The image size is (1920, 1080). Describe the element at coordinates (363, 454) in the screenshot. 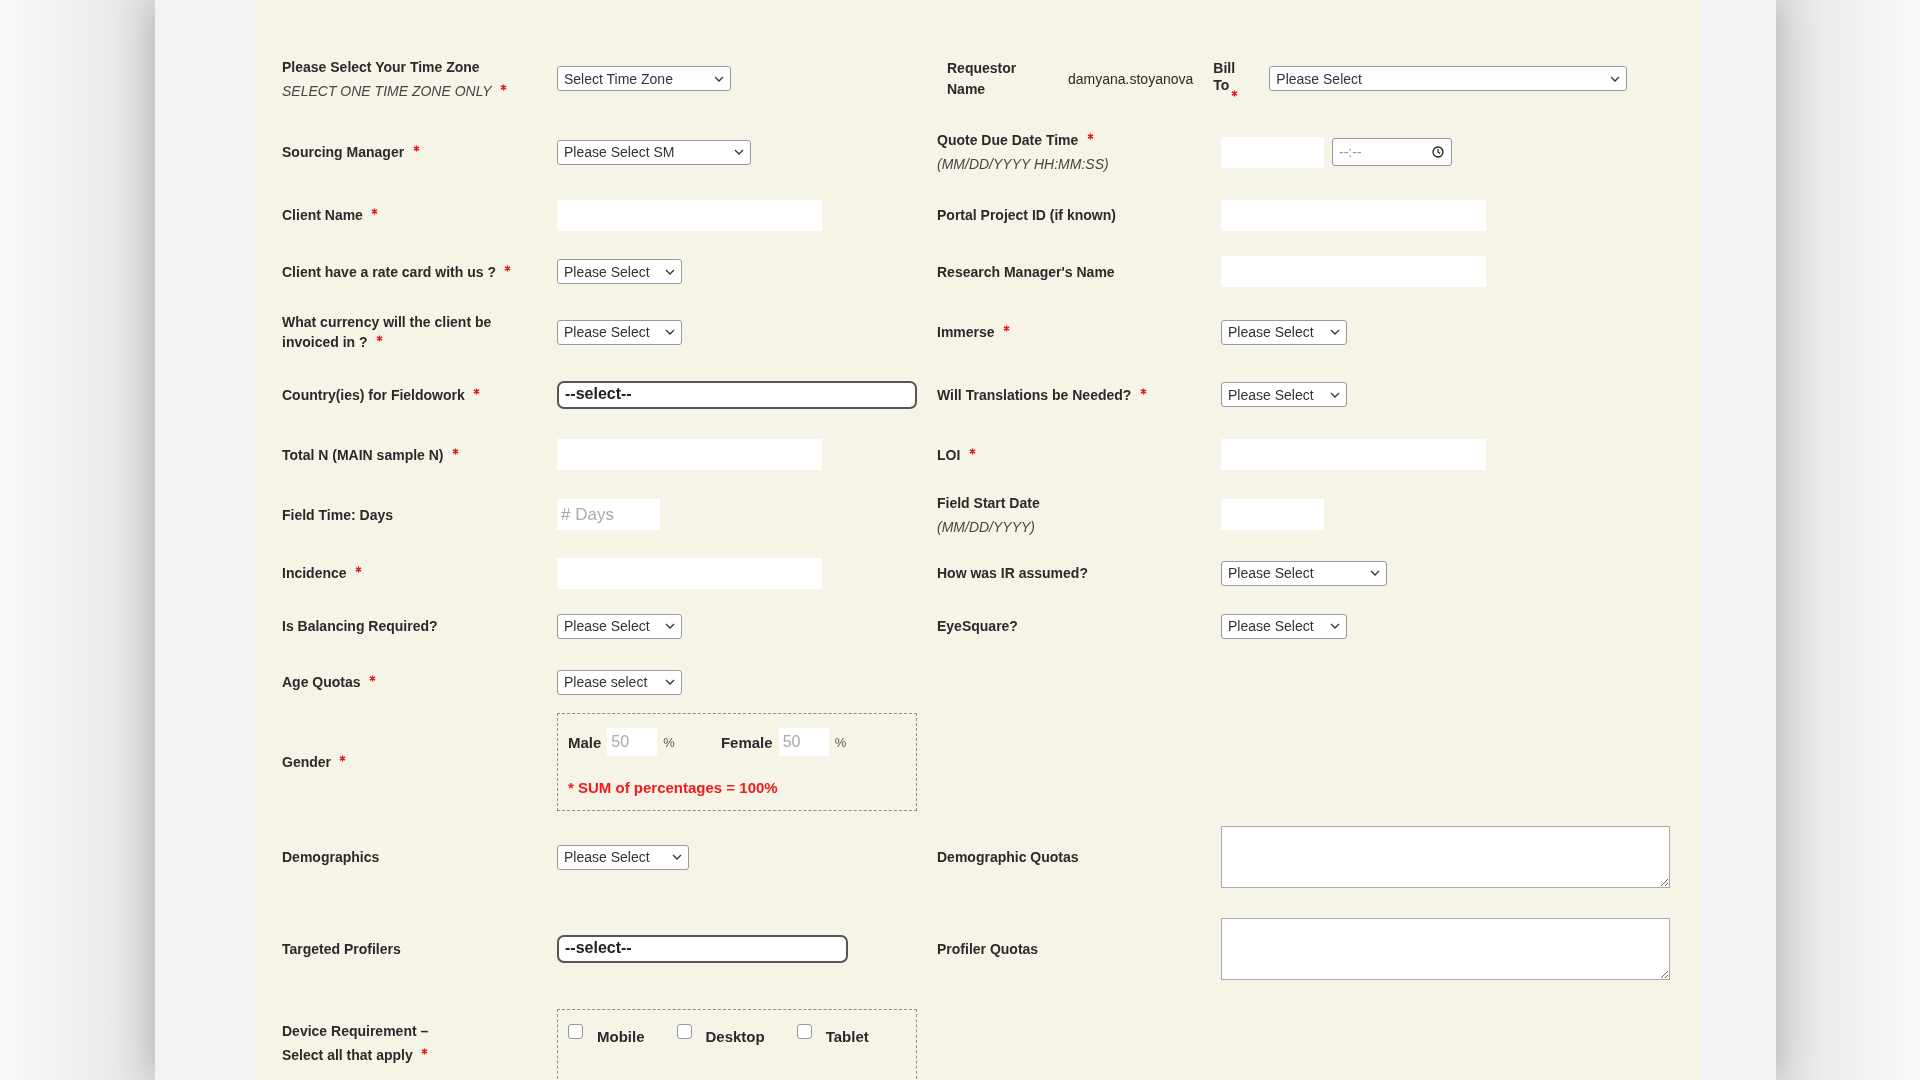

I see `field-label: Total N (MAIN sample N)` at that location.